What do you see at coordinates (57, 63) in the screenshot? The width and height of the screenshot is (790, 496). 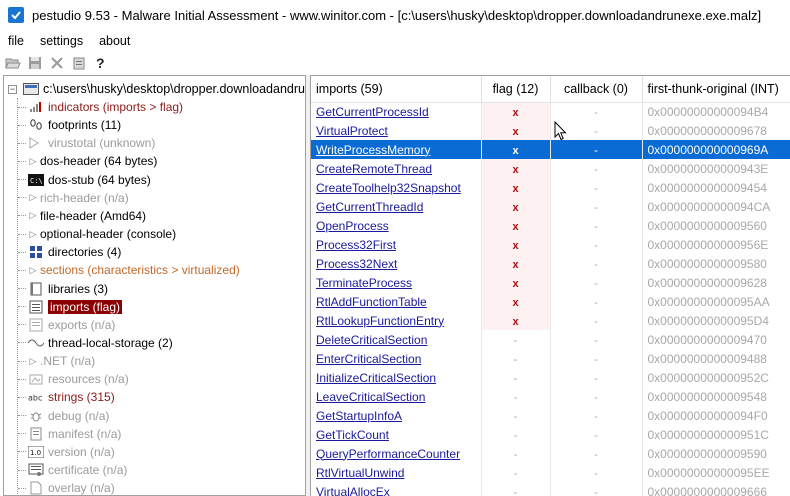 I see `close-icon` at bounding box center [57, 63].